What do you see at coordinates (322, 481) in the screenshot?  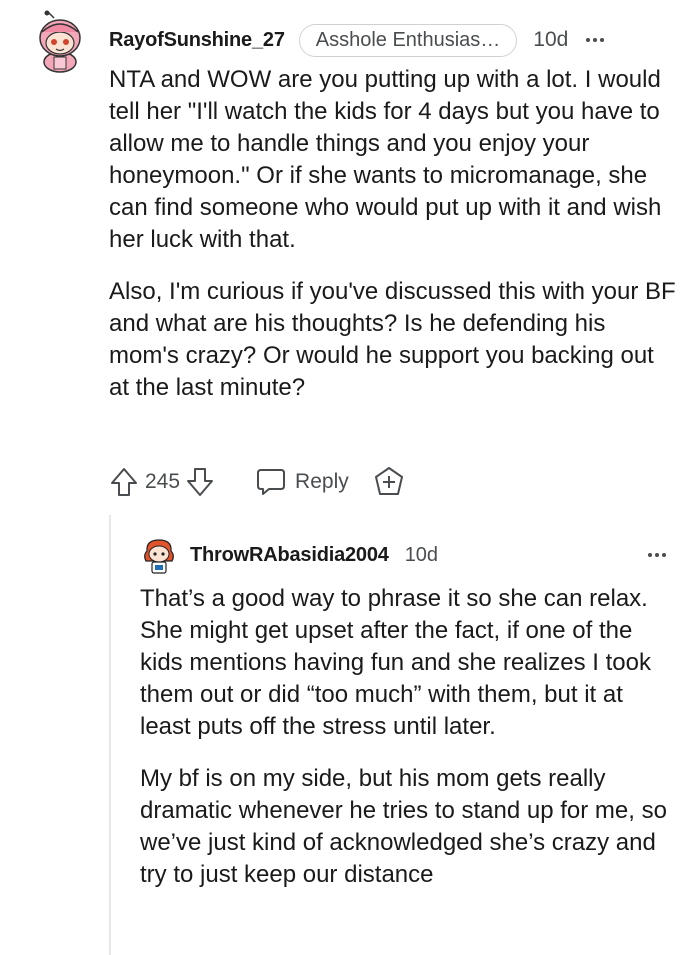 I see `reply-label: Reply` at bounding box center [322, 481].